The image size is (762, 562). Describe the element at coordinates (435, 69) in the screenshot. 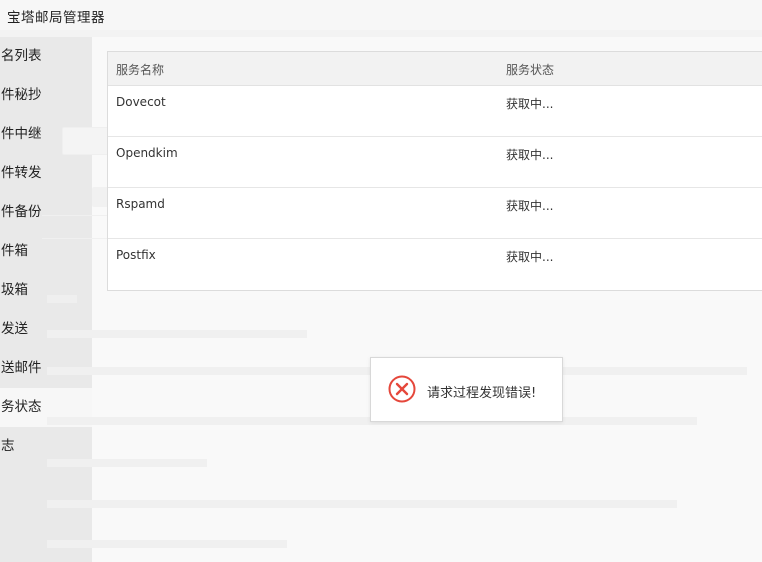

I see `table-header: 服务名称 服务状态` at that location.